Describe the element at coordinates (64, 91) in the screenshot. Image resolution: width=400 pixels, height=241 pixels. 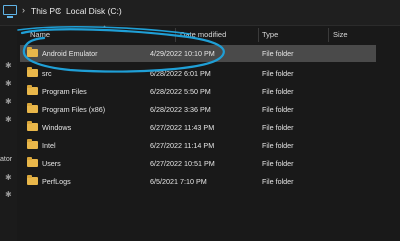
I see `file-name: Program Files` at that location.